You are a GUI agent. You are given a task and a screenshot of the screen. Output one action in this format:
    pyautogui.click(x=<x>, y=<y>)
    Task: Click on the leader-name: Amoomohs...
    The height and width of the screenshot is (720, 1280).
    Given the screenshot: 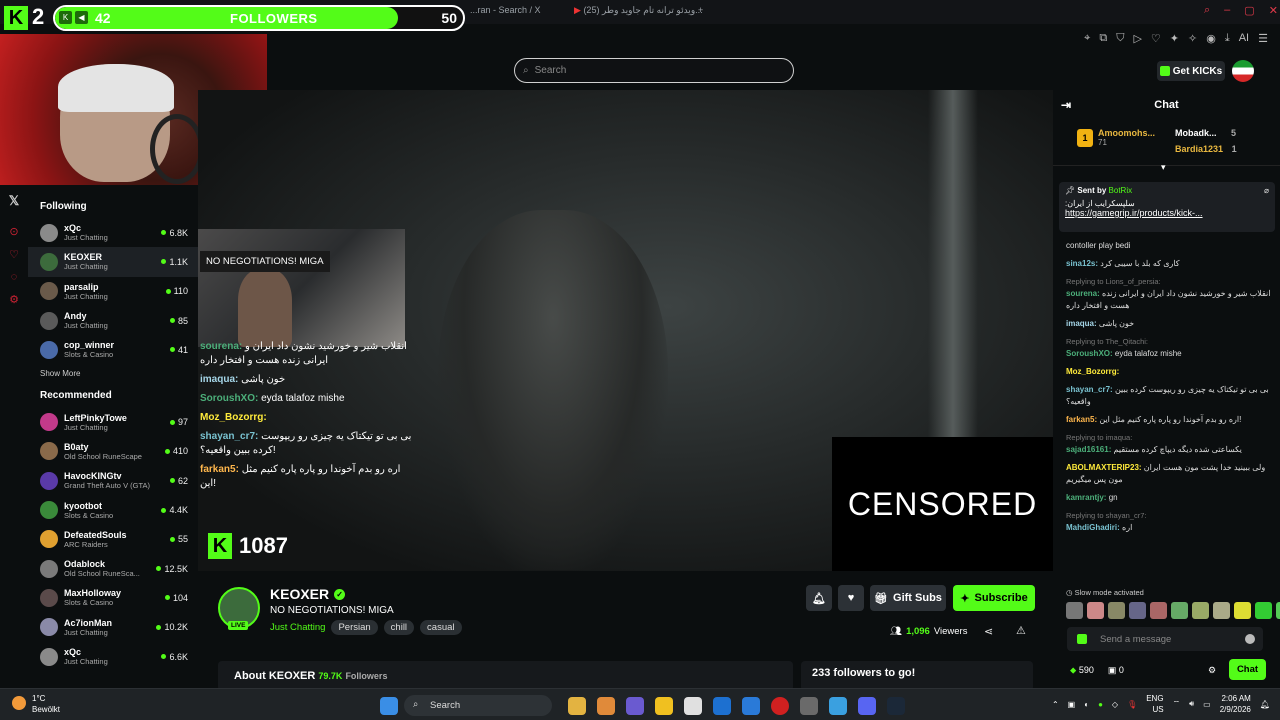 What is the action you would take?
    pyautogui.click(x=1126, y=133)
    